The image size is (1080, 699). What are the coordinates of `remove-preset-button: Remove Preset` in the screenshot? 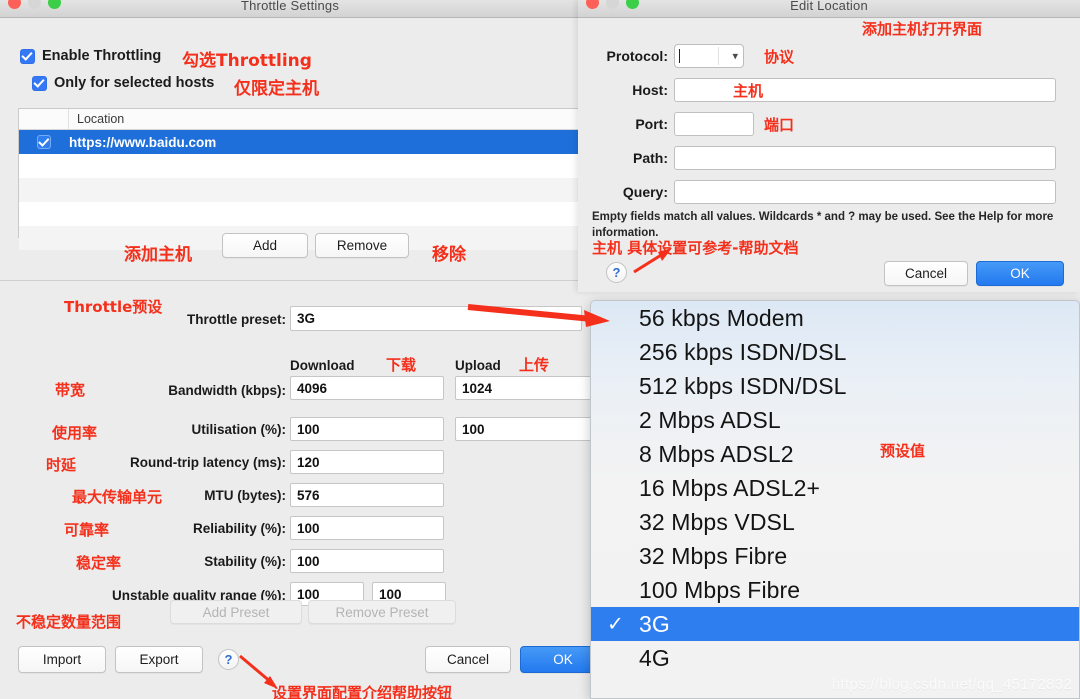 It's located at (382, 612).